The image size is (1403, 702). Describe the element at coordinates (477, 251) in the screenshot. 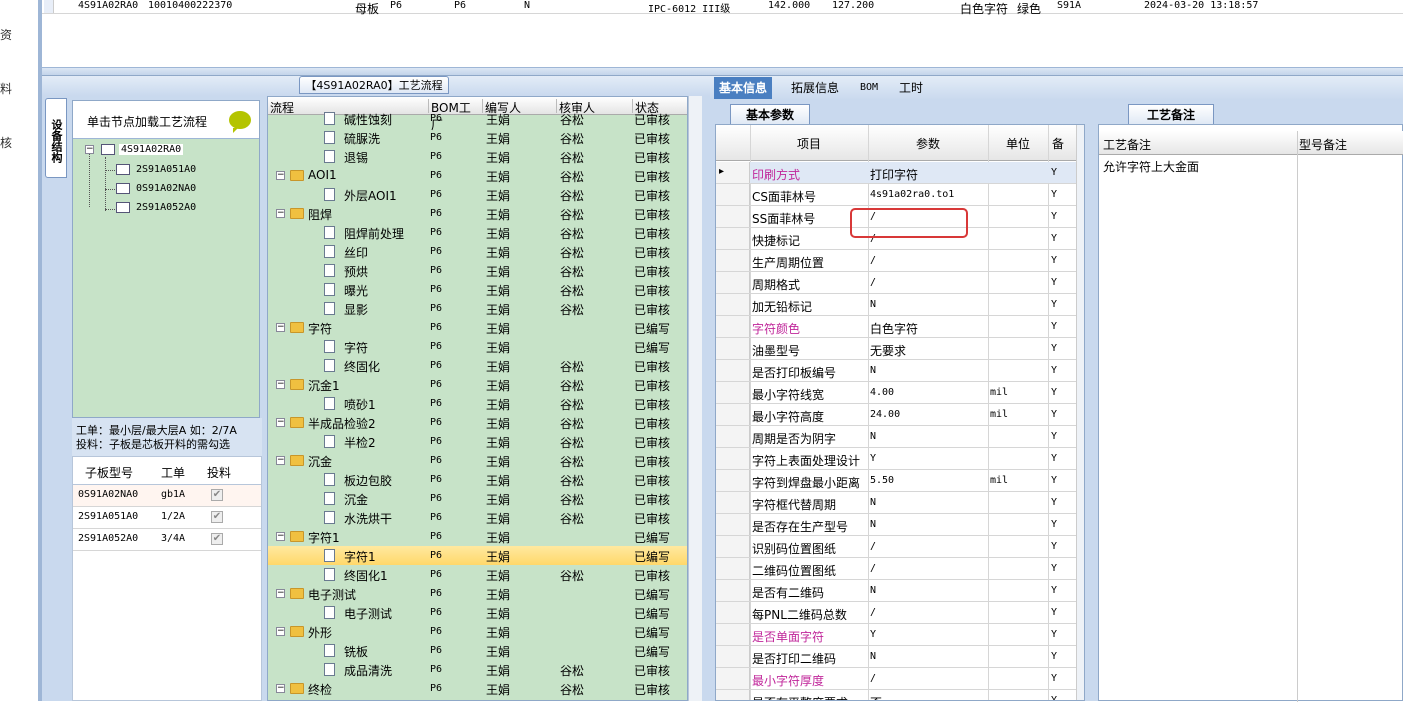

I see `flow-row: 丝印 P6 王娟 谷松 已审核` at that location.